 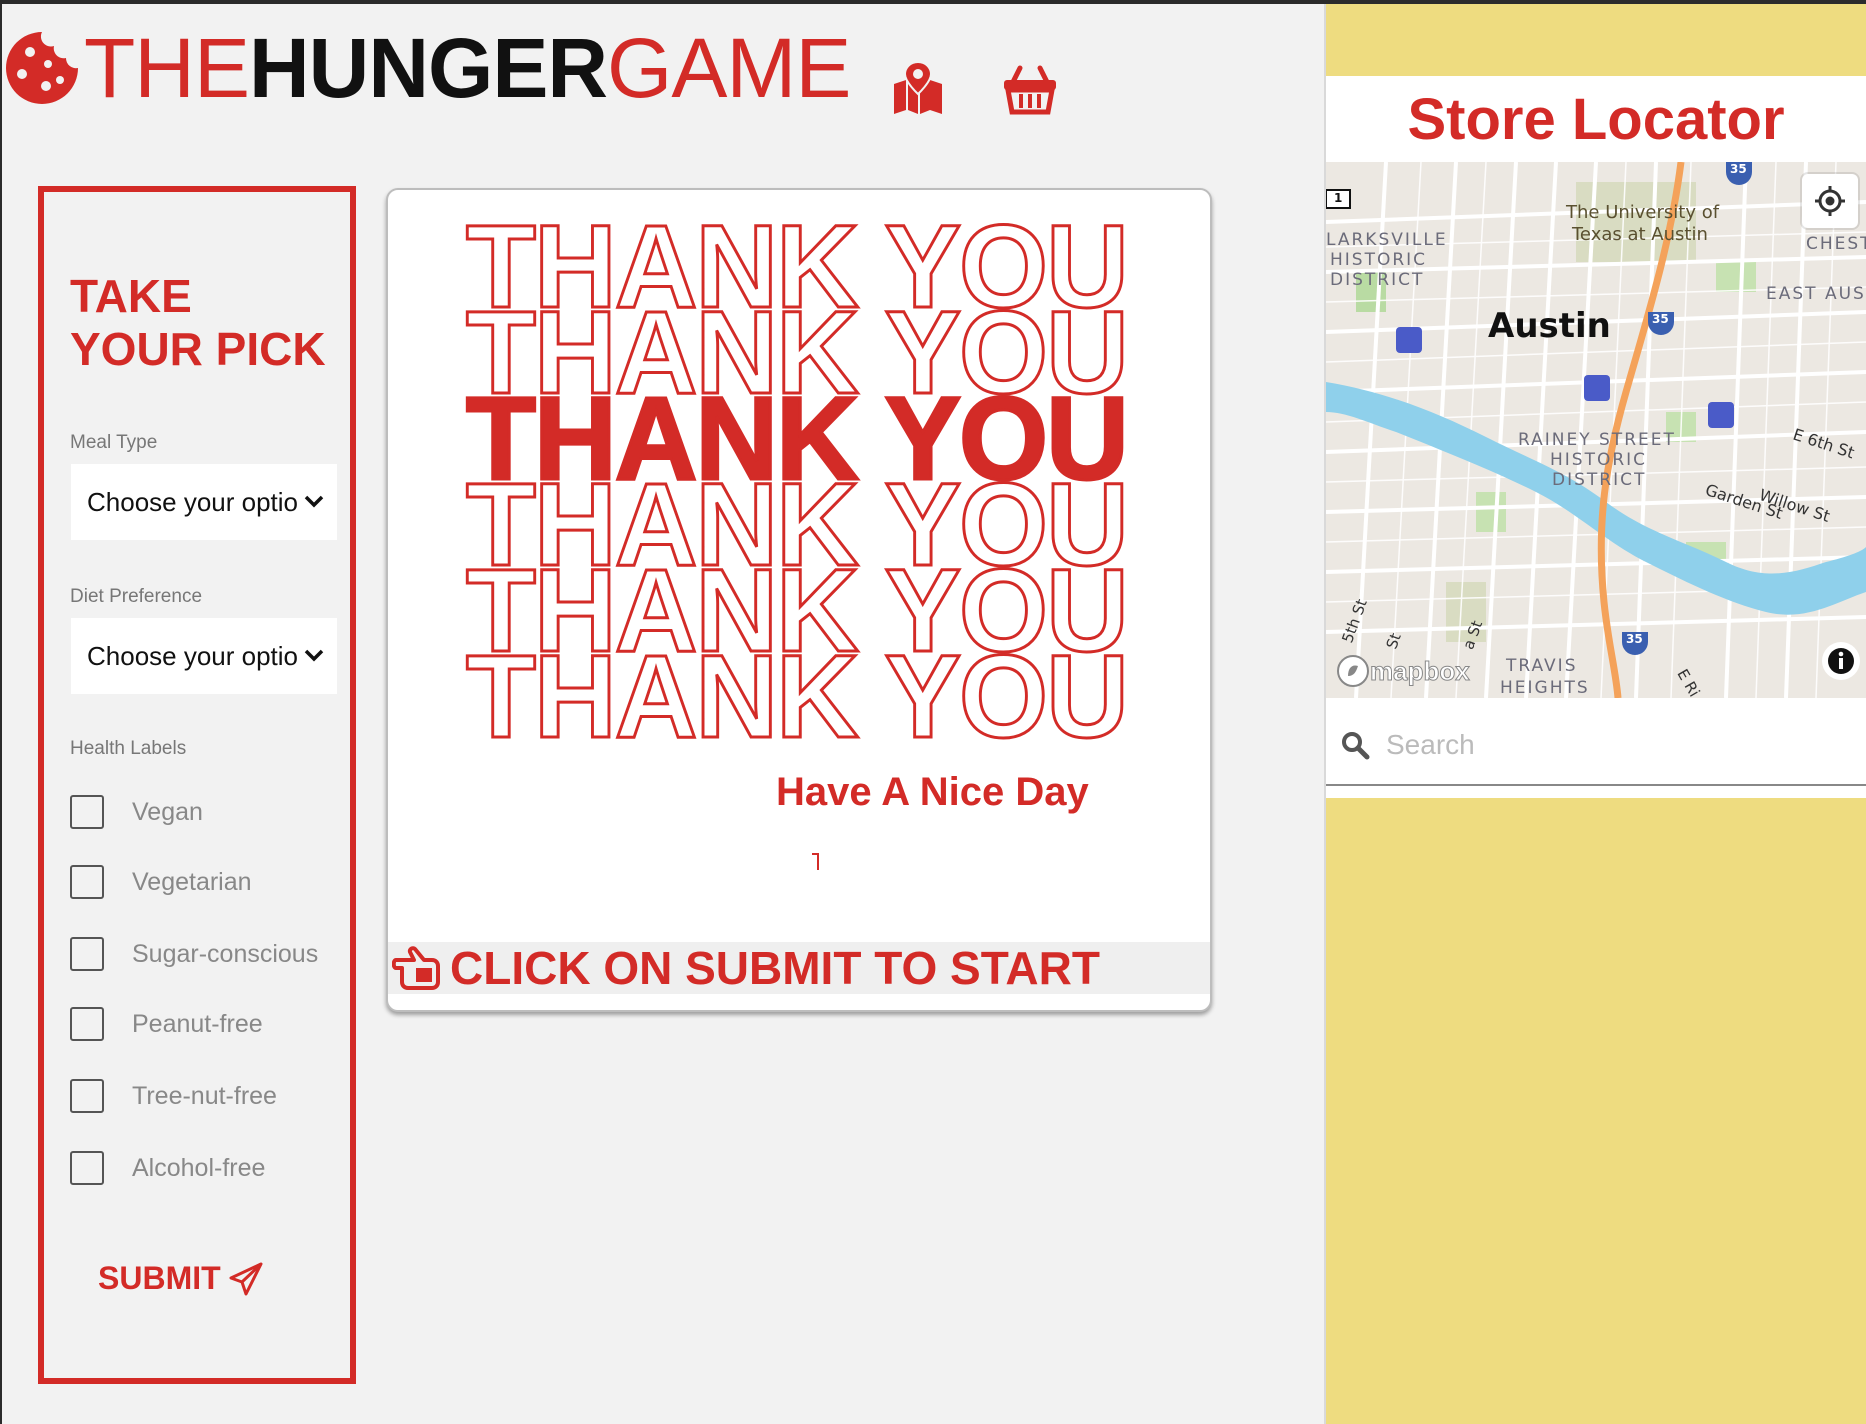 I want to click on brand-word-game: GAME, so click(x=729, y=68).